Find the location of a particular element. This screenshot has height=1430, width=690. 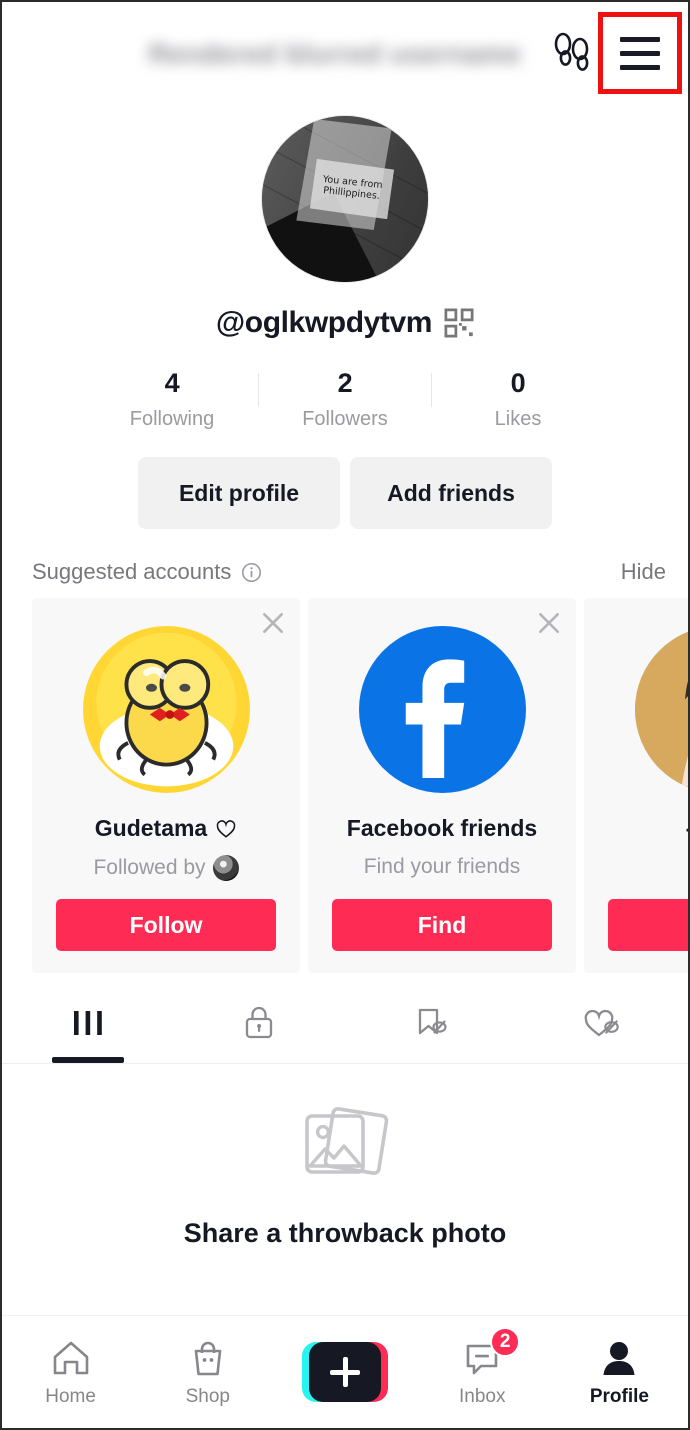

stat-value: 0 is located at coordinates (518, 383).